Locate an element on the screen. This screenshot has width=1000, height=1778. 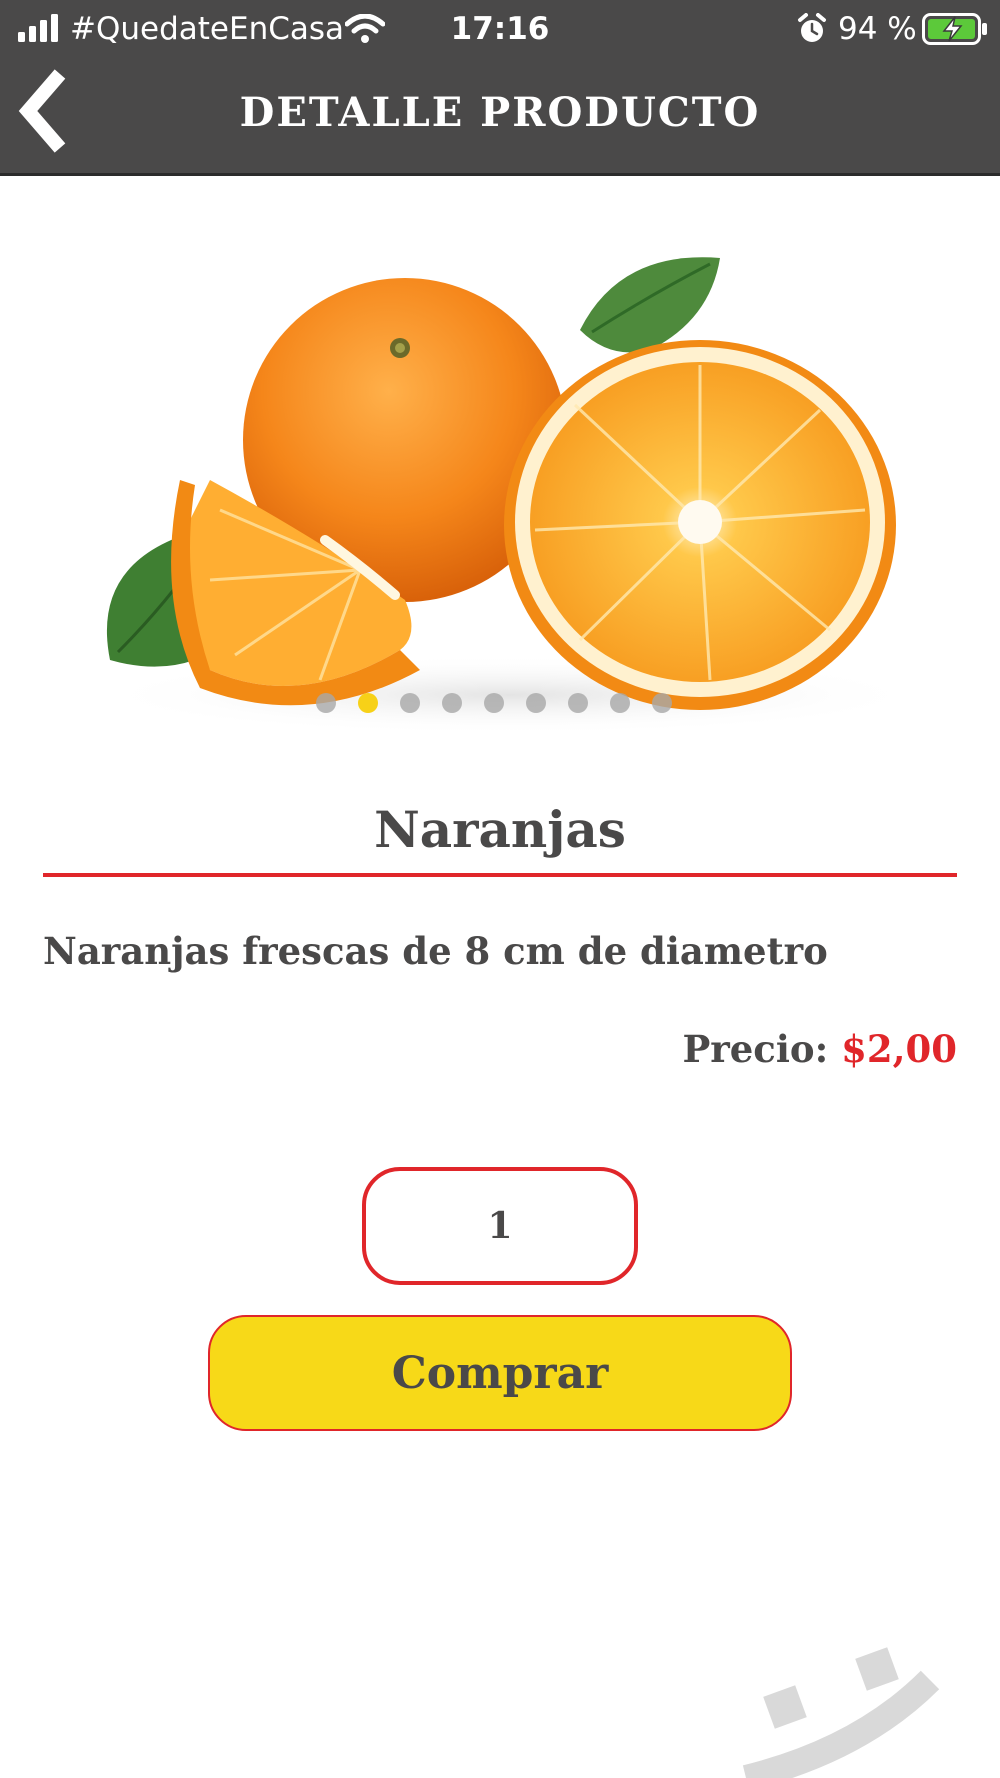
page-title: DETALLE PRODUCTO is located at coordinates (500, 112).